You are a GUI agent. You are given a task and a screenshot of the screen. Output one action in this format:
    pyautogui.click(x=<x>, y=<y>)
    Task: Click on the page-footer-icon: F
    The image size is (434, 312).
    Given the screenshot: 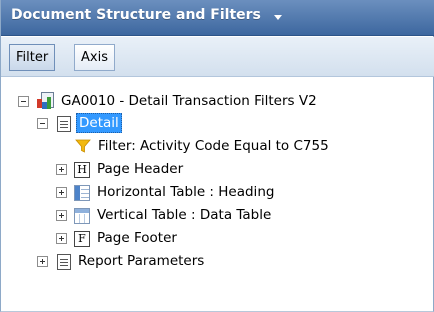 What is the action you would take?
    pyautogui.click(x=82, y=238)
    